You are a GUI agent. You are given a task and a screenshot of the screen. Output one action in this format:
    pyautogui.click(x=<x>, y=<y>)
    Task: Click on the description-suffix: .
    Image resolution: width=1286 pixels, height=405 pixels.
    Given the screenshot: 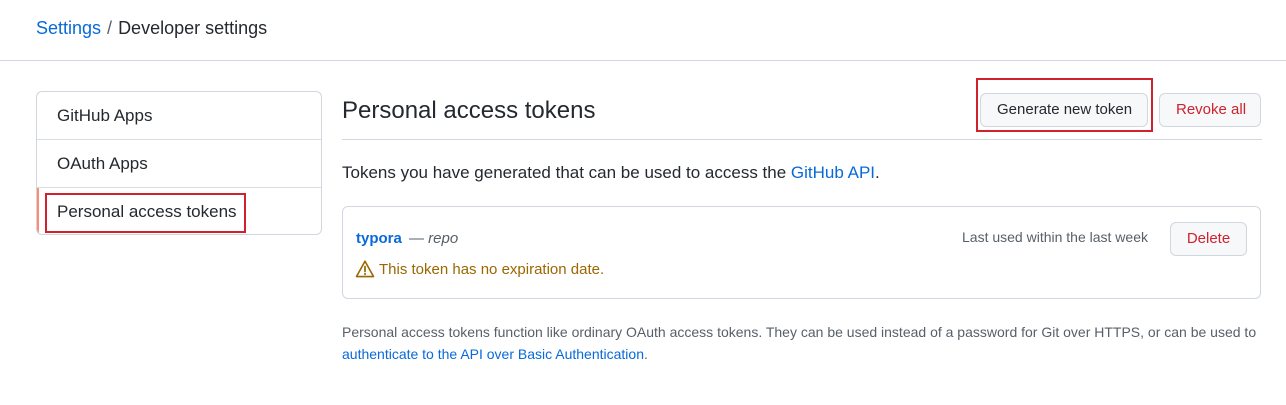 What is the action you would take?
    pyautogui.click(x=877, y=172)
    